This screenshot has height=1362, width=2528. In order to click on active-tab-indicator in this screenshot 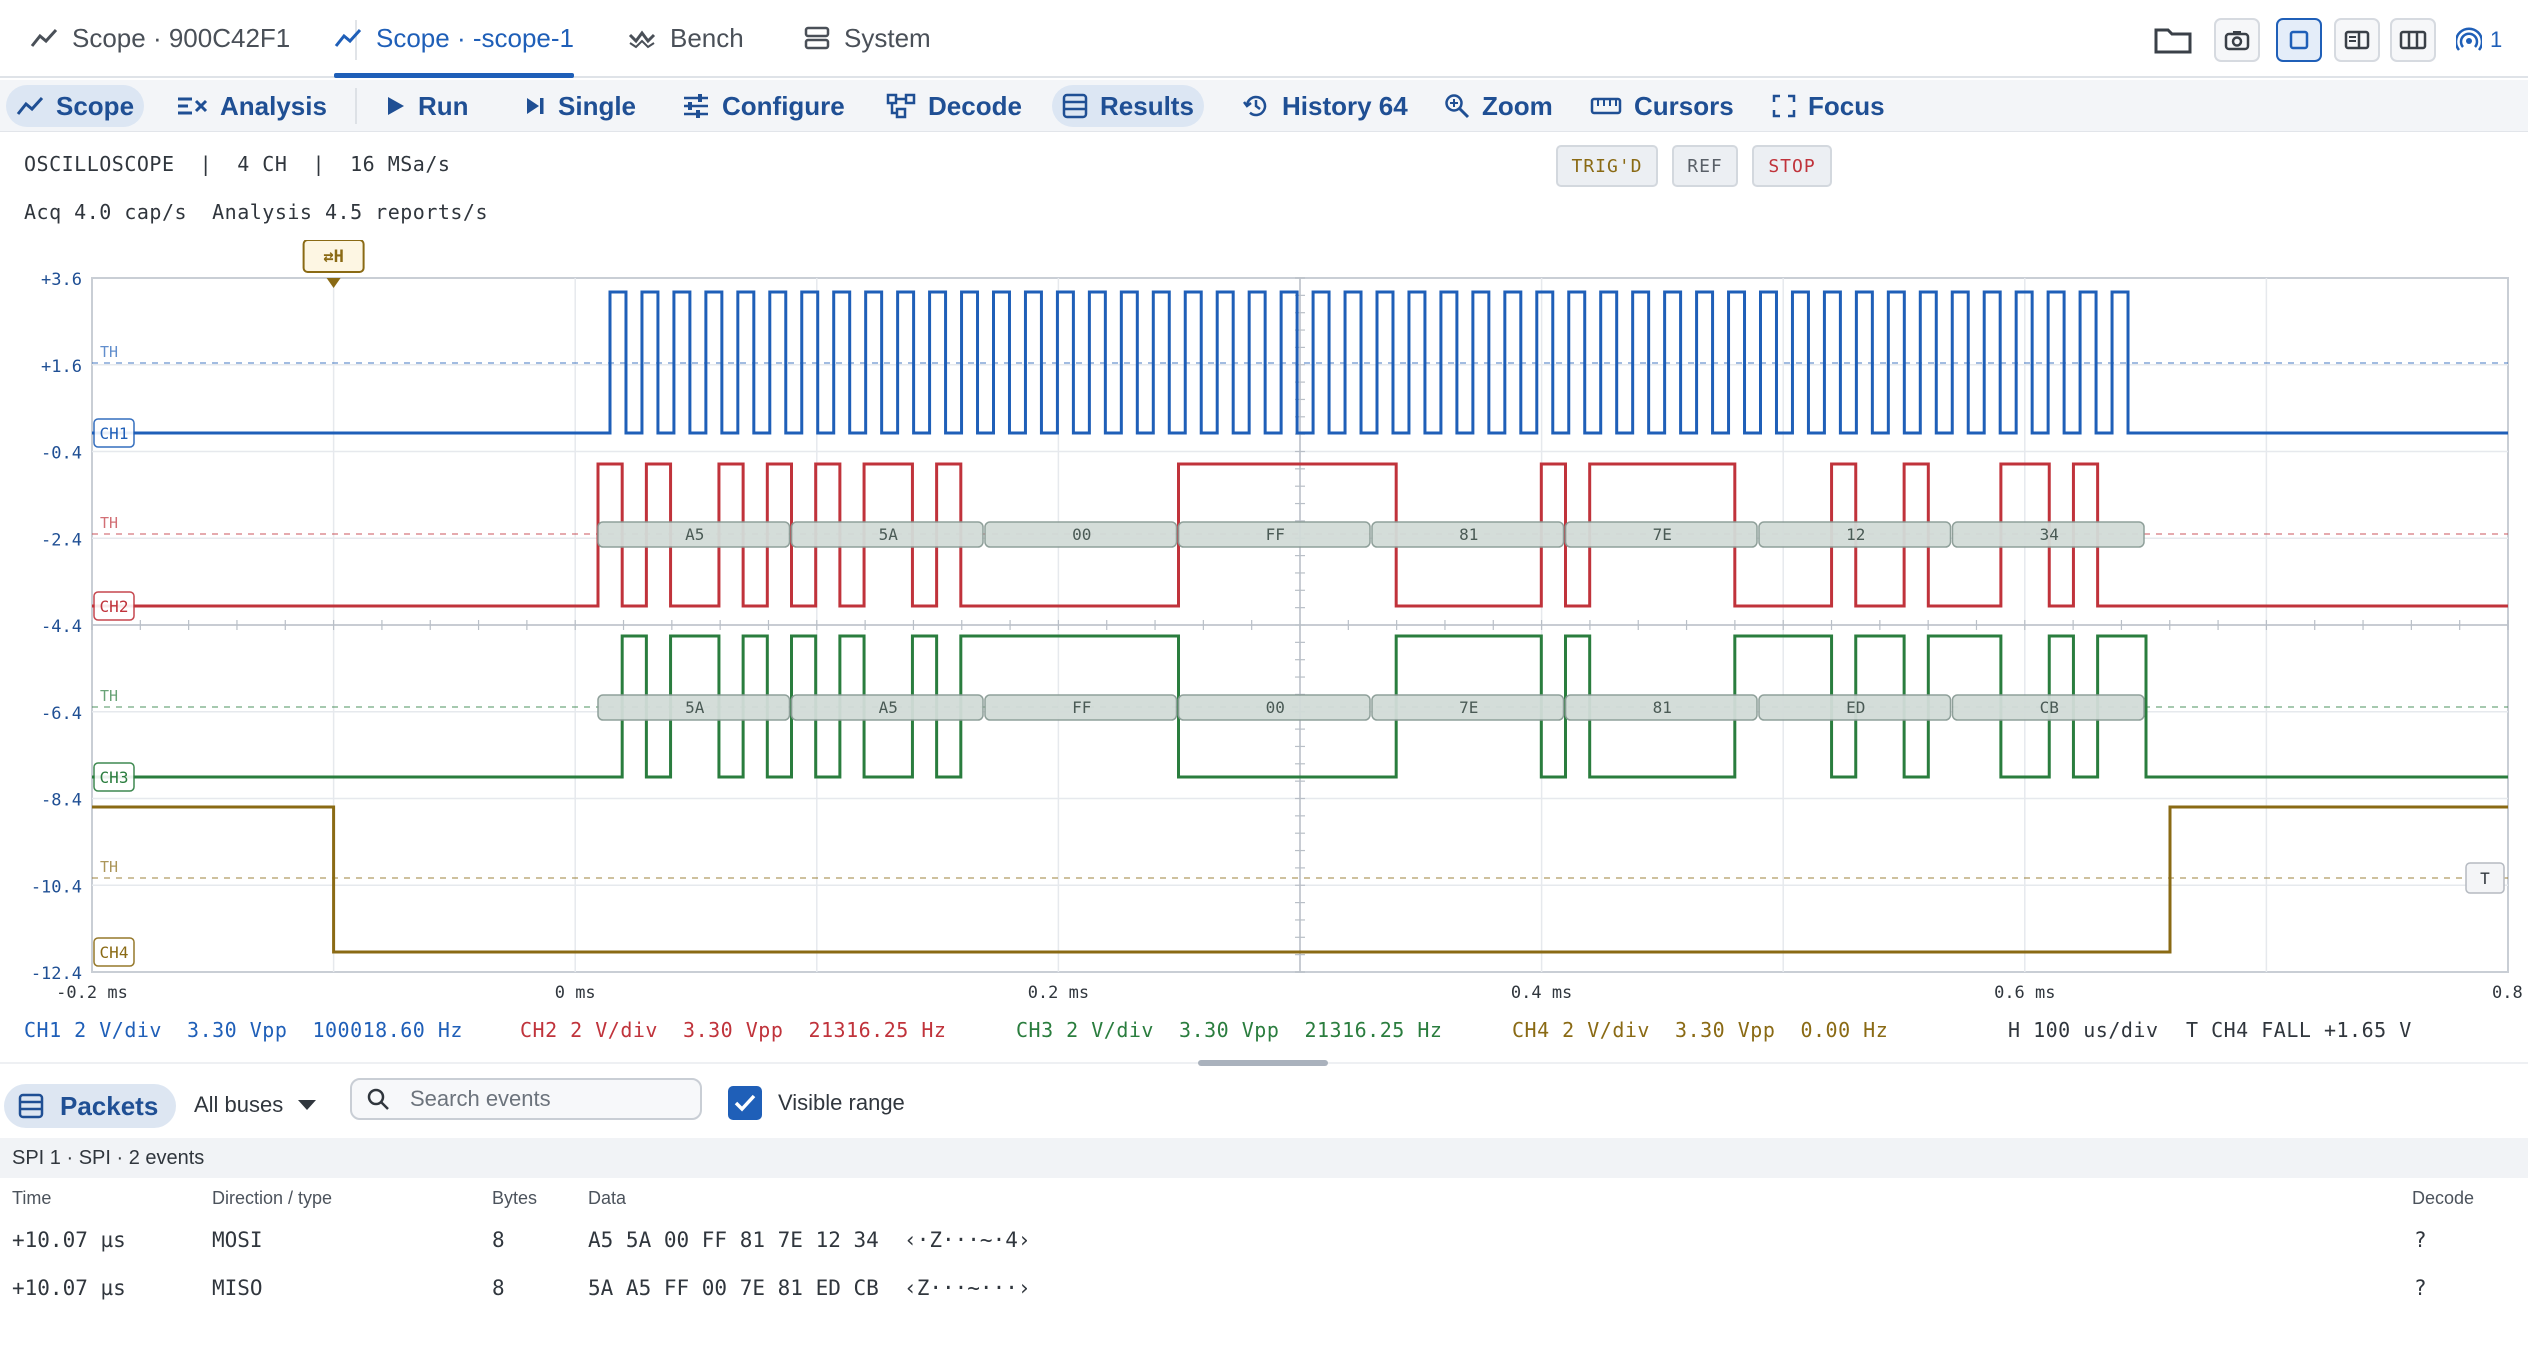, I will do `click(454, 75)`.